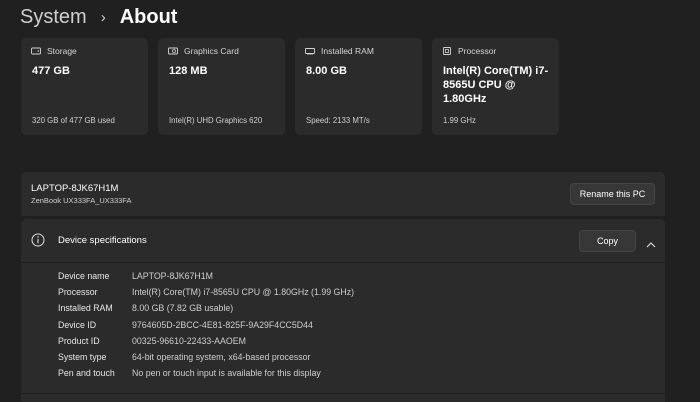 This screenshot has width=700, height=402. What do you see at coordinates (79, 340) in the screenshot?
I see `spec-key: Product ID` at bounding box center [79, 340].